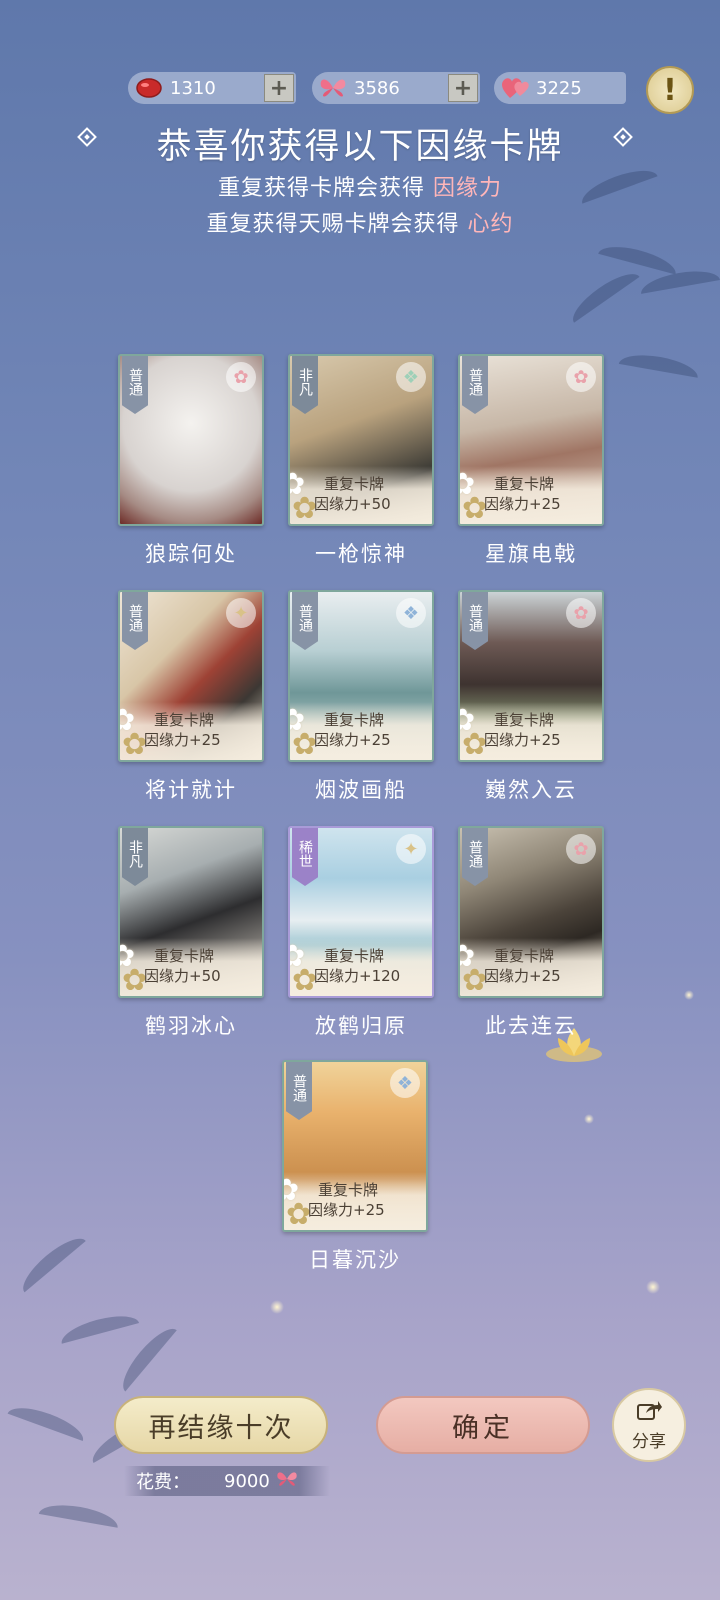  I want to click on hearts-value: 3225, so click(559, 88).